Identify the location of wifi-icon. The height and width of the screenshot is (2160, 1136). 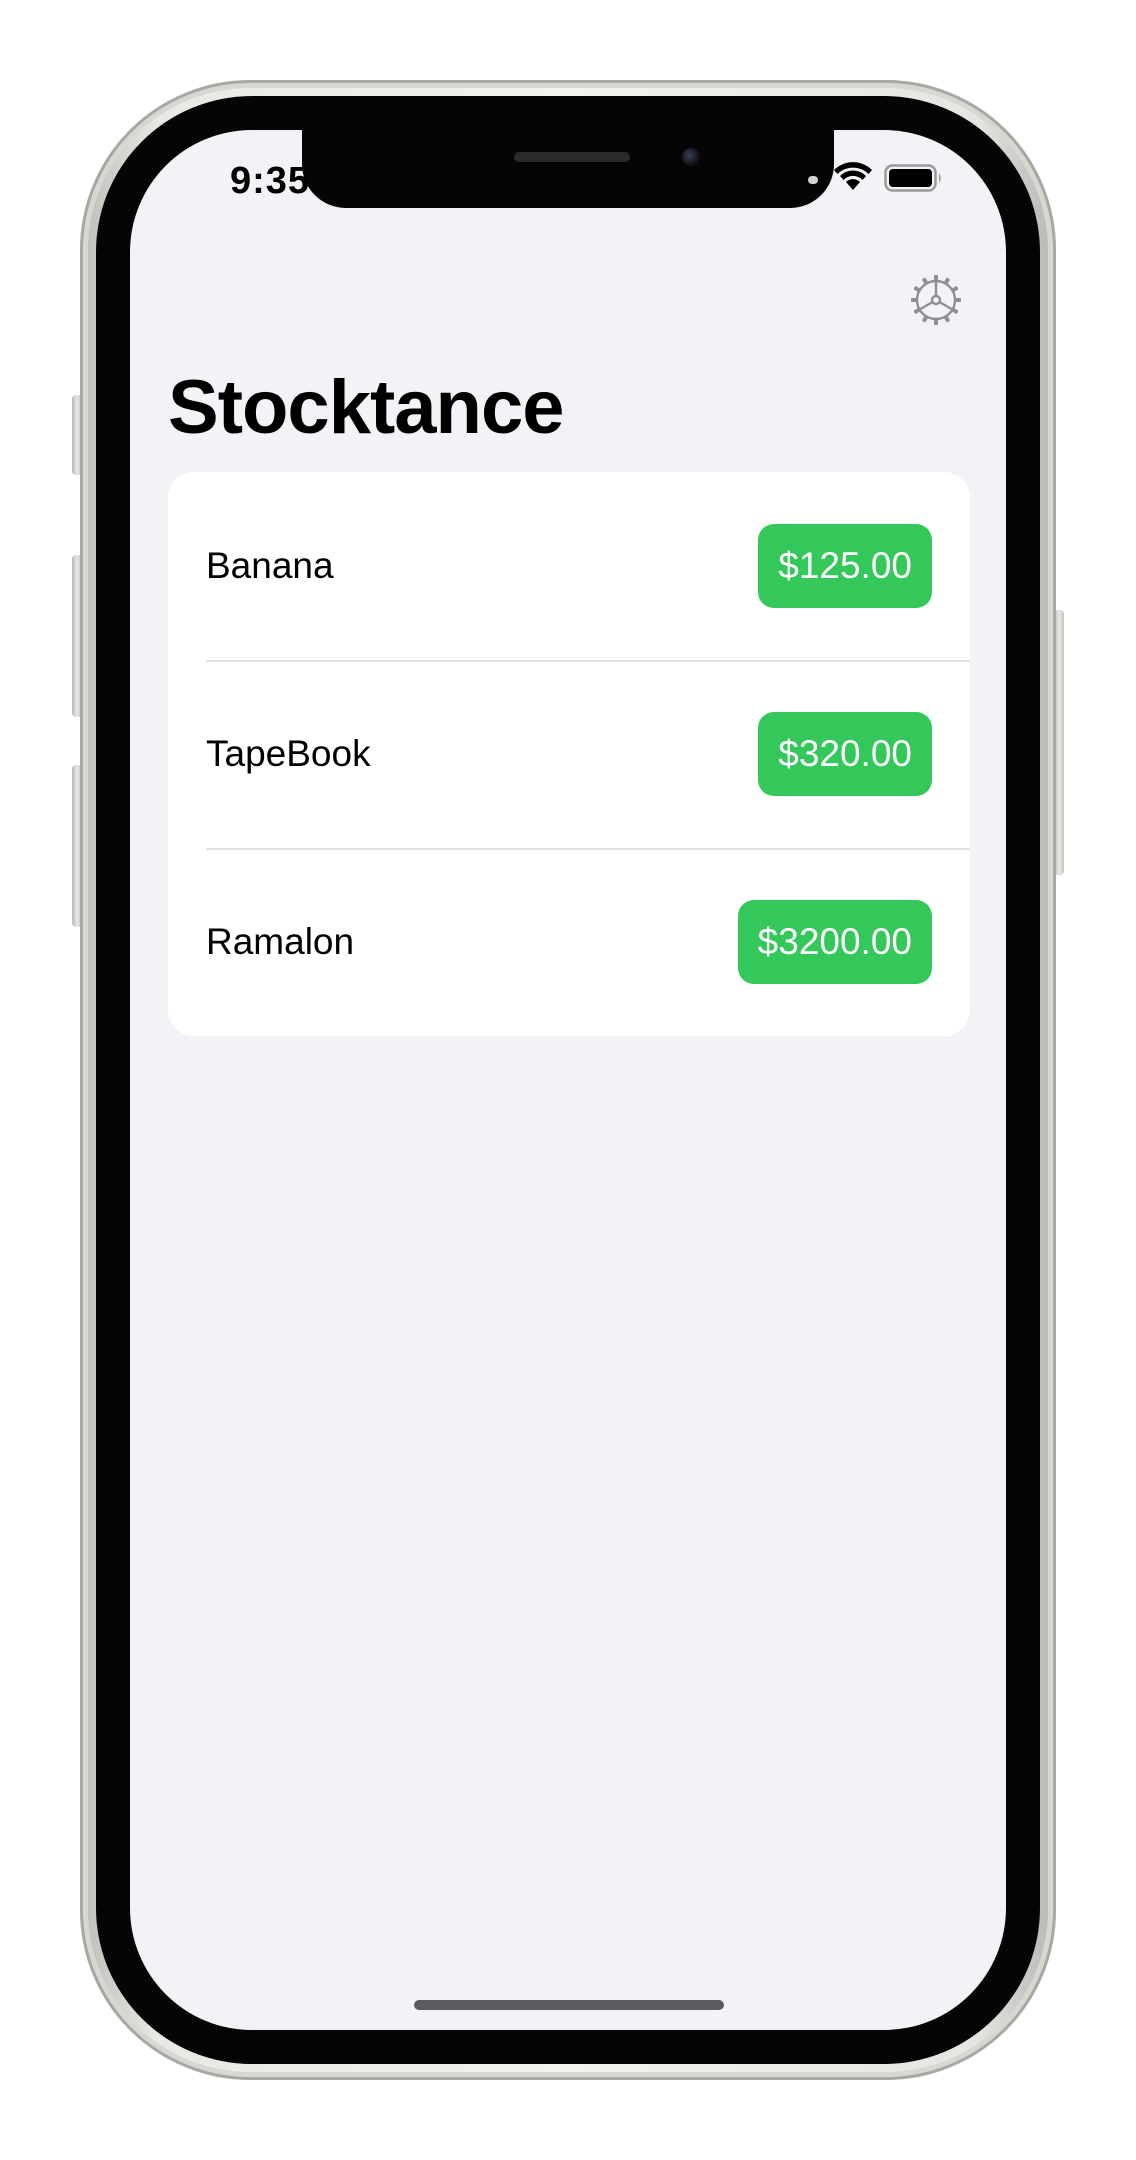
(853, 176).